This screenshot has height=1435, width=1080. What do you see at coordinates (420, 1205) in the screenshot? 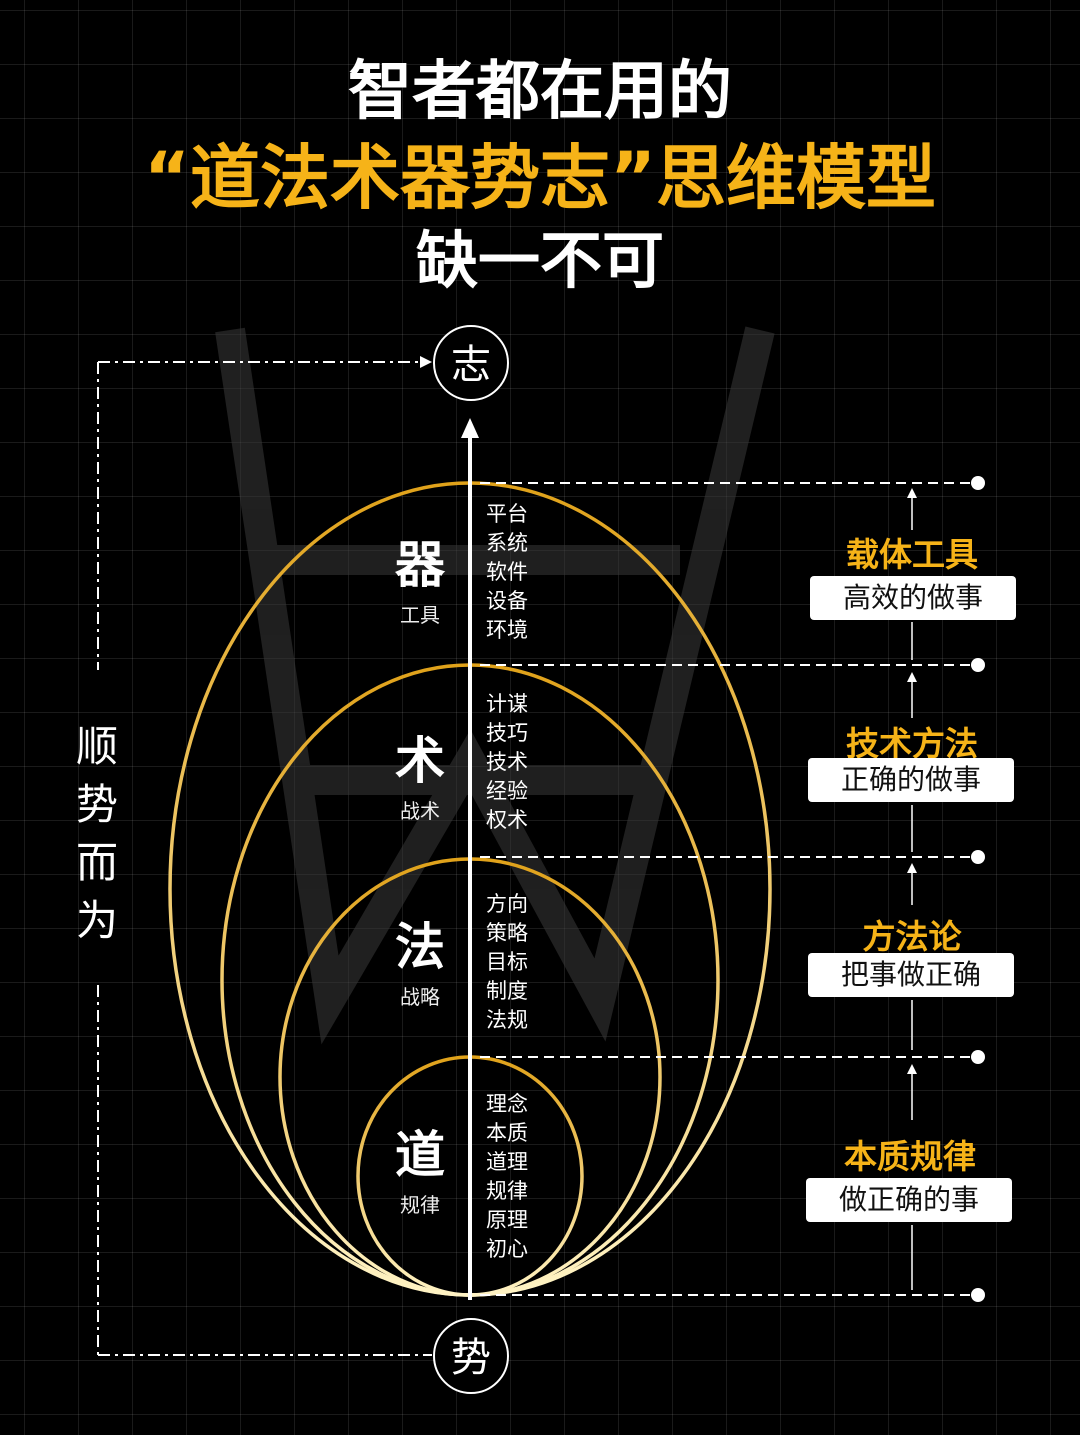
I see `level-dao-sub: 规律` at bounding box center [420, 1205].